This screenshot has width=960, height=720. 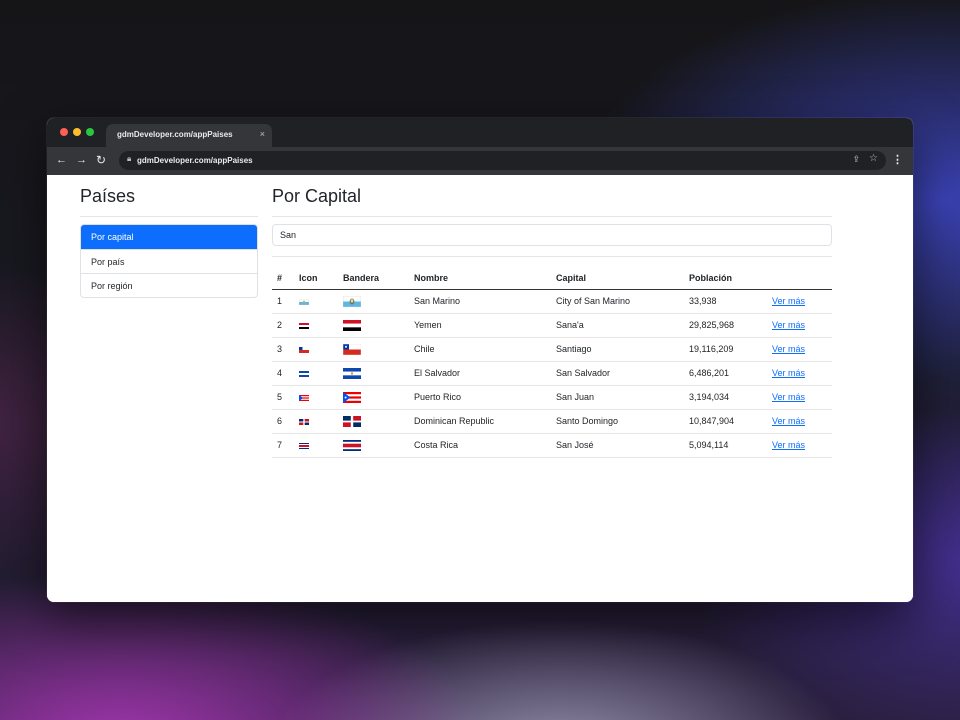 I want to click on country-capital: San José, so click(x=617, y=445).